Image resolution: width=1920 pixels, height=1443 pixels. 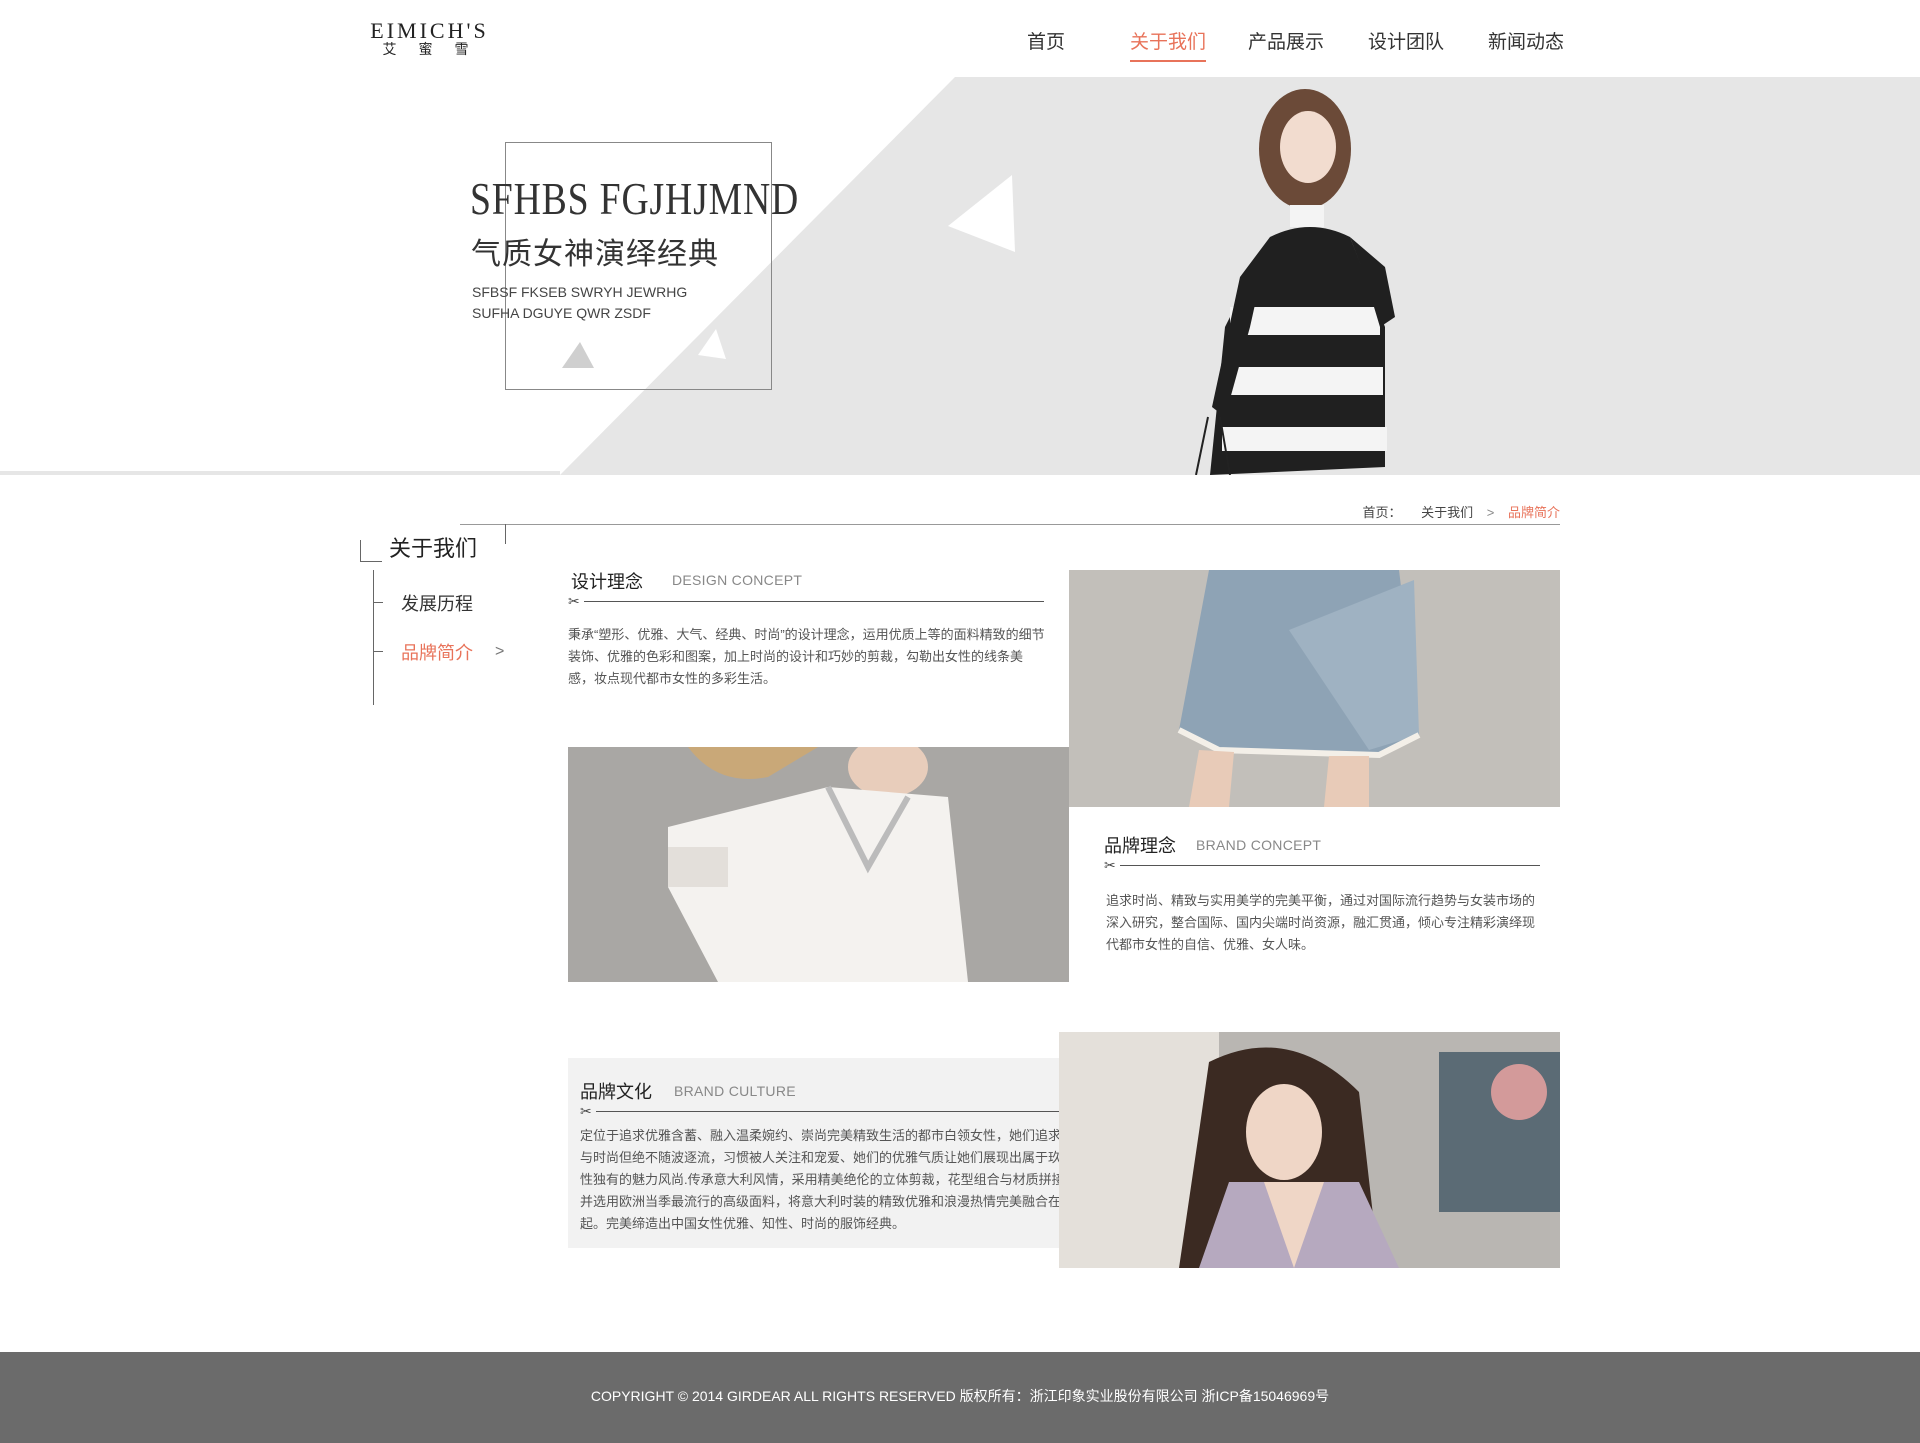 What do you see at coordinates (1010, 524) in the screenshot?
I see `breadcrumb-divider` at bounding box center [1010, 524].